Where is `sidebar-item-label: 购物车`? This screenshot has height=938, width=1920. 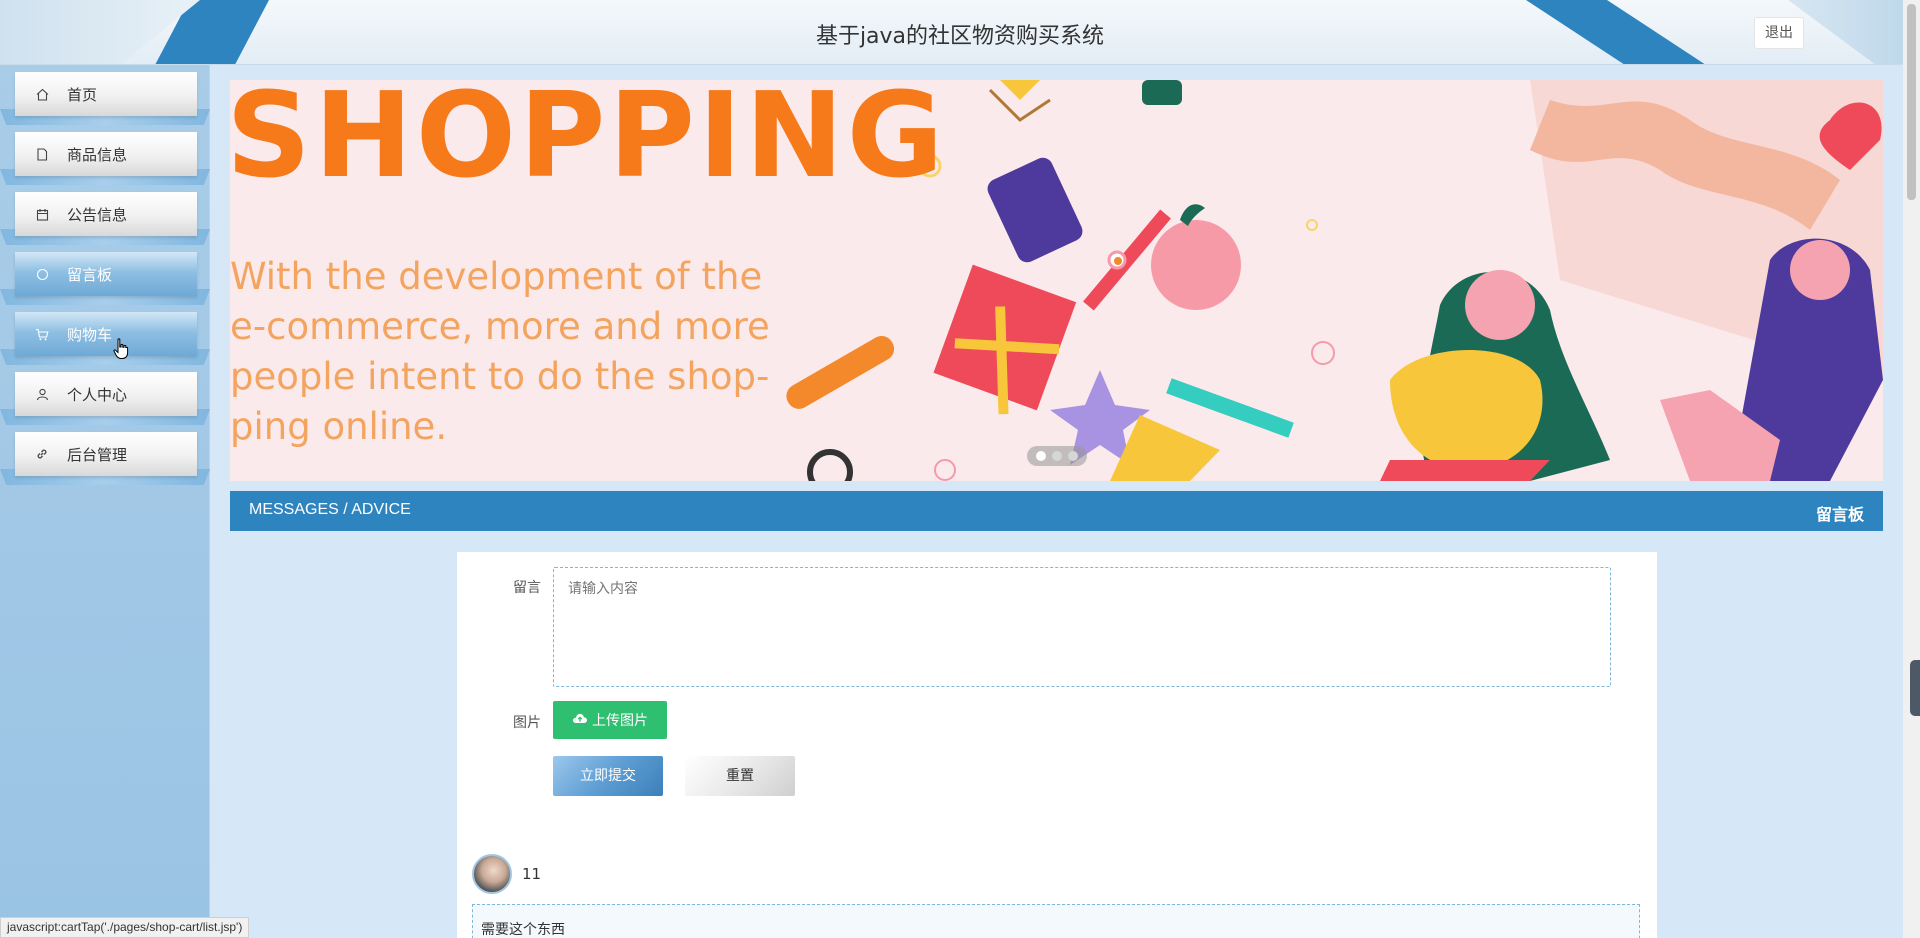 sidebar-item-label: 购物车 is located at coordinates (90, 334).